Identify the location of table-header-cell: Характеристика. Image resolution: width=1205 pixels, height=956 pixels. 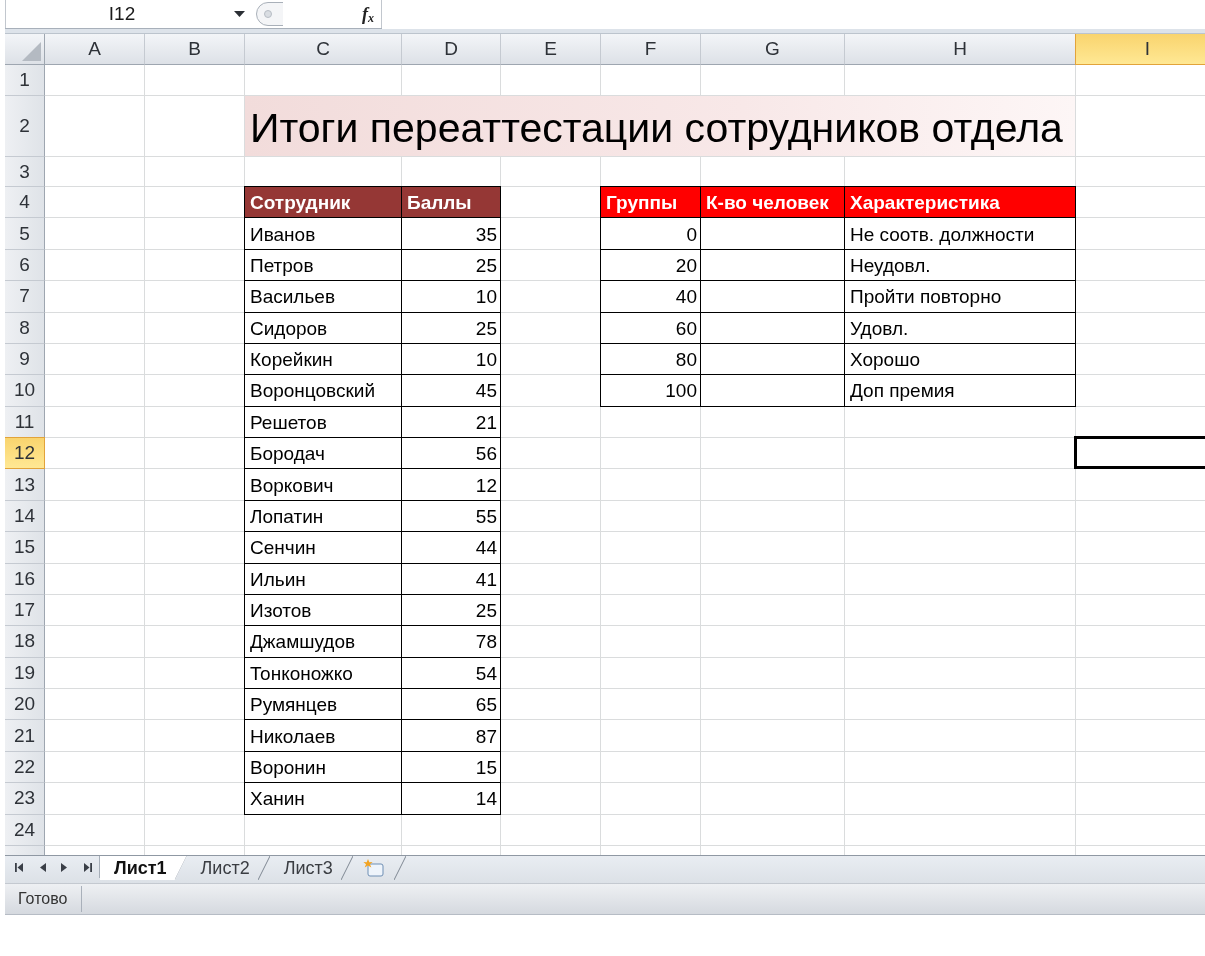
(960, 202).